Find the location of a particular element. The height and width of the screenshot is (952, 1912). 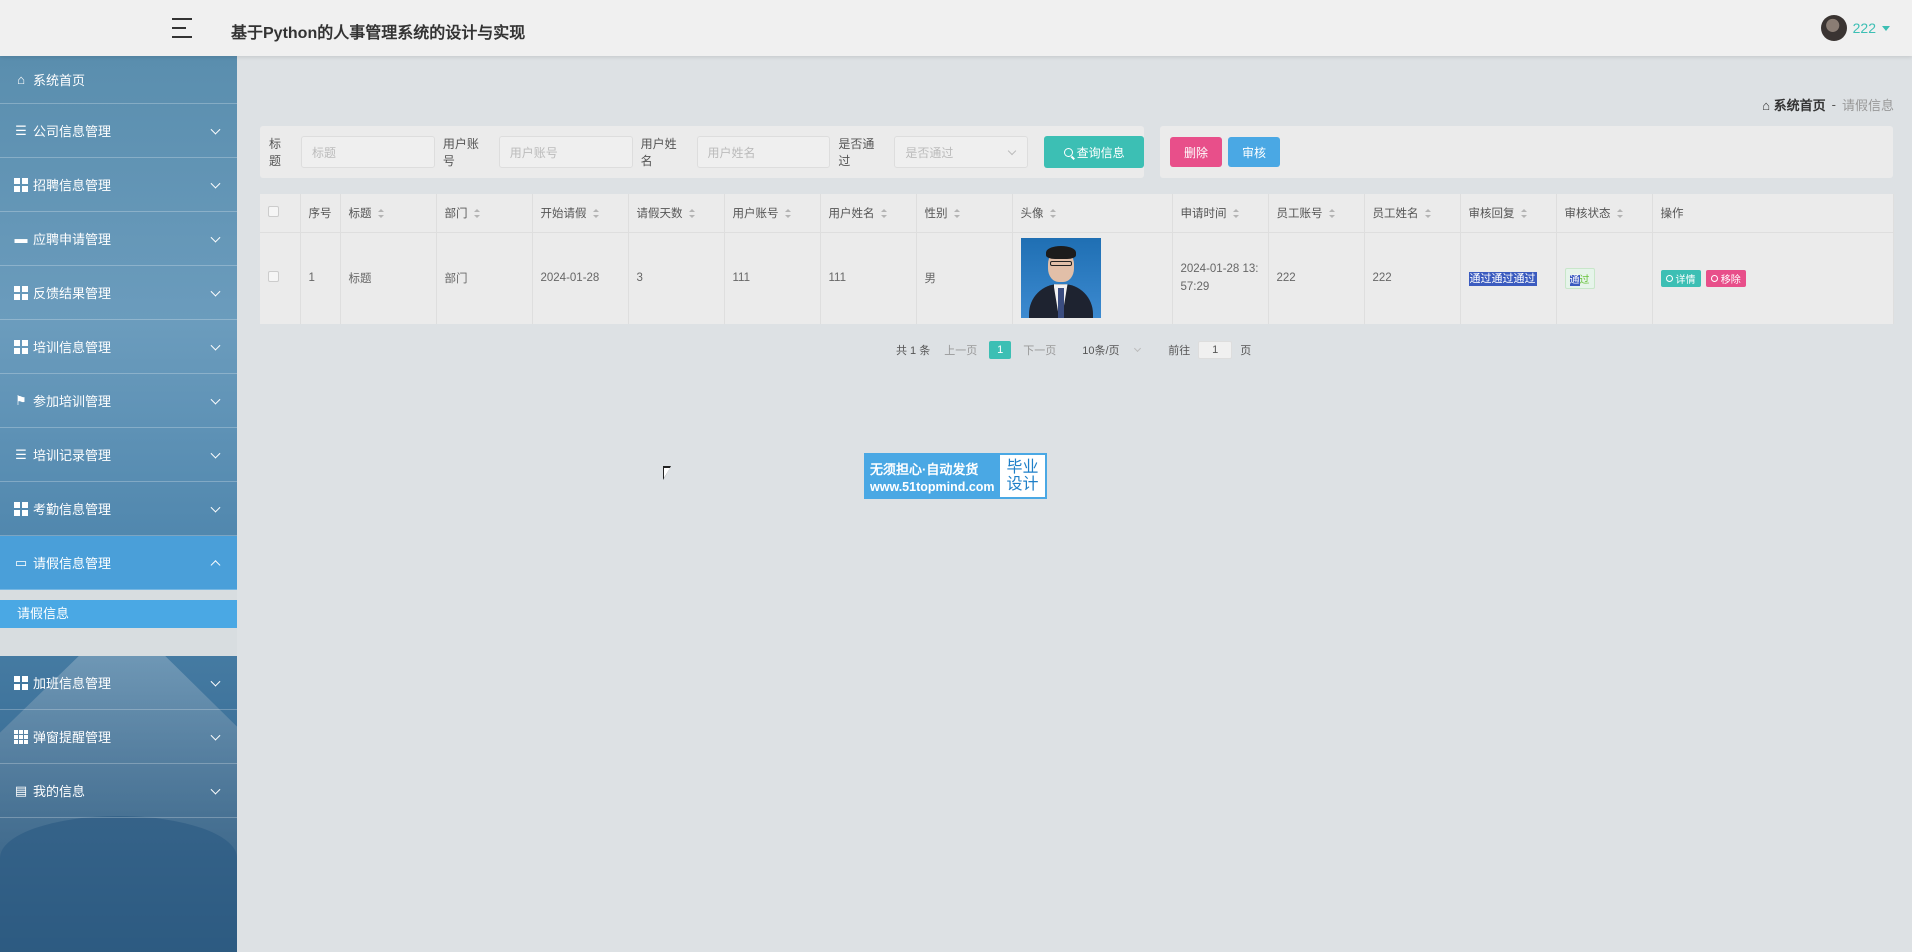

sidebar-subitem-leave-info: 请假信息 is located at coordinates (118, 614).